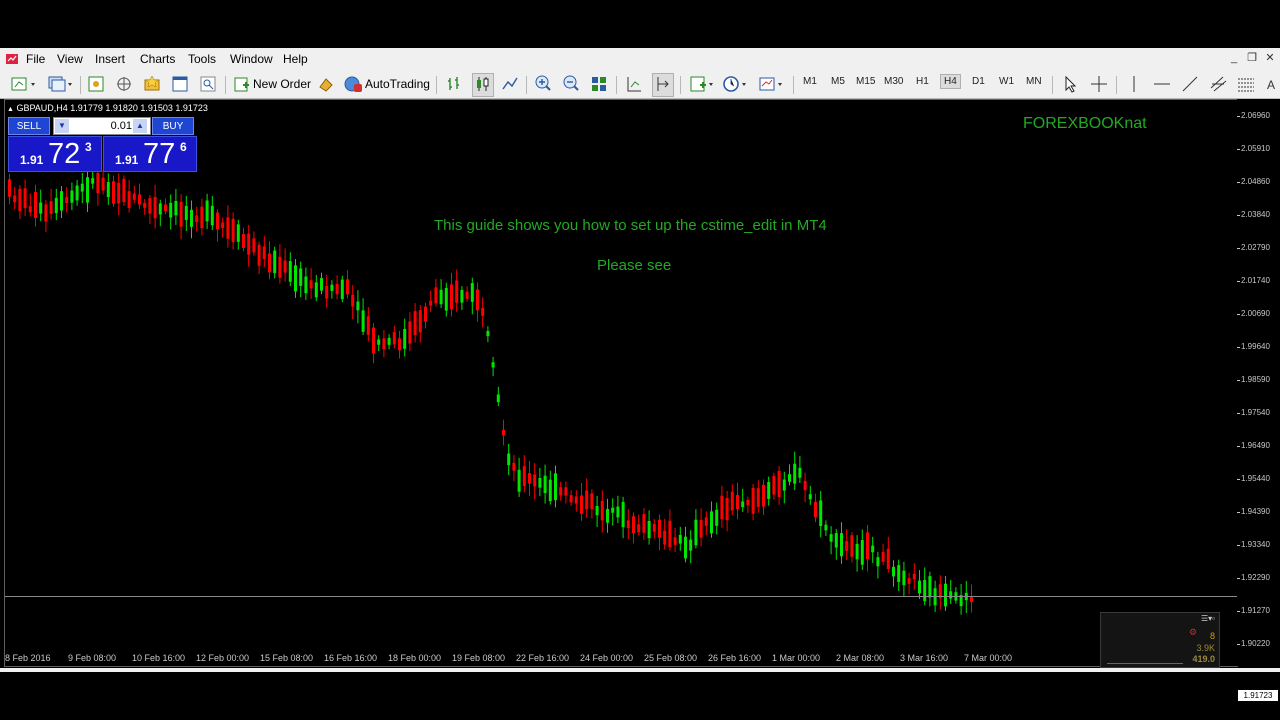  What do you see at coordinates (272, 84) in the screenshot?
I see `new-order-button: New Order` at bounding box center [272, 84].